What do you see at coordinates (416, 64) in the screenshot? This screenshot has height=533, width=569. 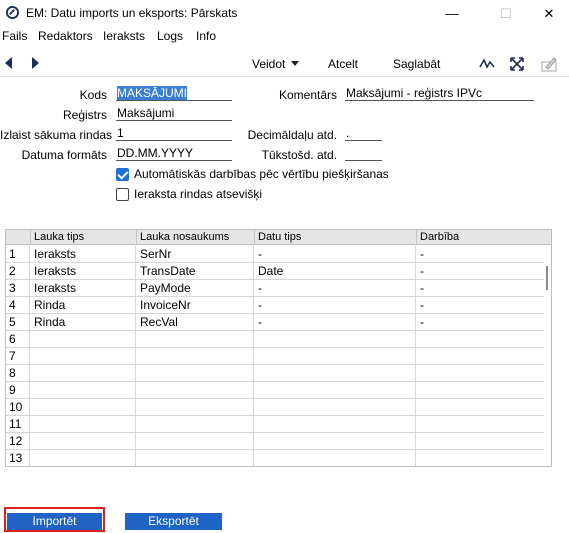 I see `save-button: Saglabāt` at bounding box center [416, 64].